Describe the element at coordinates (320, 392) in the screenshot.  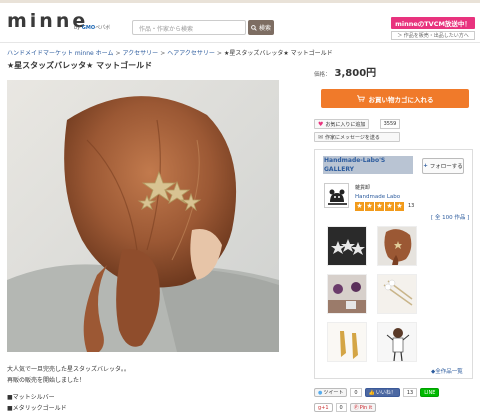
I see `twitter-icon: ●` at that location.